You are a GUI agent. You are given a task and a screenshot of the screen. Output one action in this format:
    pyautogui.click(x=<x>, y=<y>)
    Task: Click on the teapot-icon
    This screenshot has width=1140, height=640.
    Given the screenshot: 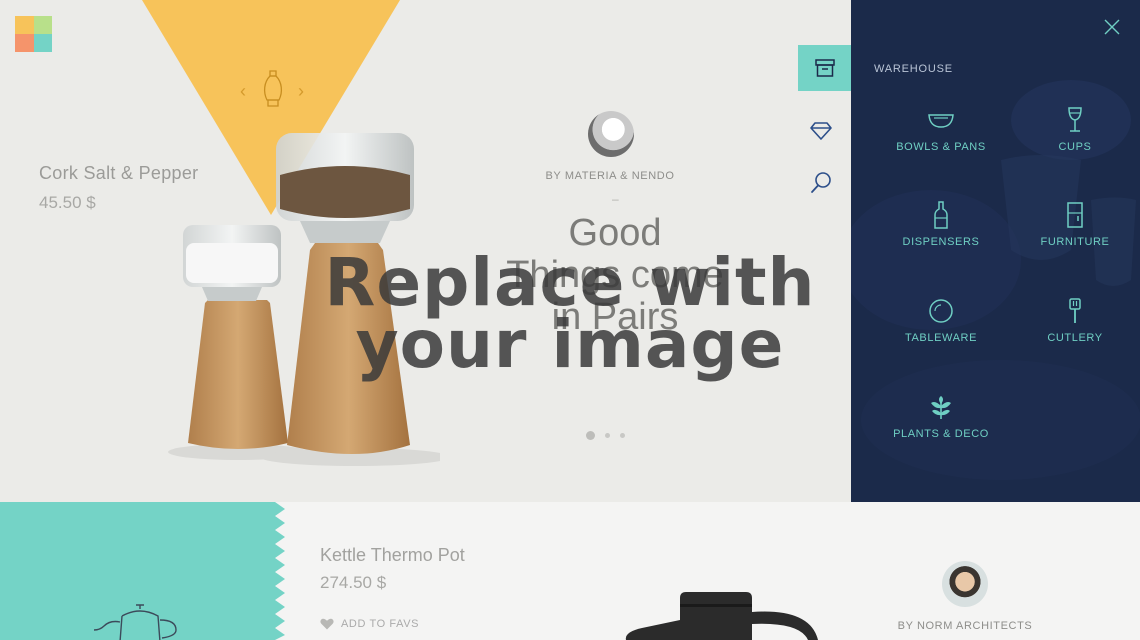 What is the action you would take?
    pyautogui.click(x=135, y=622)
    